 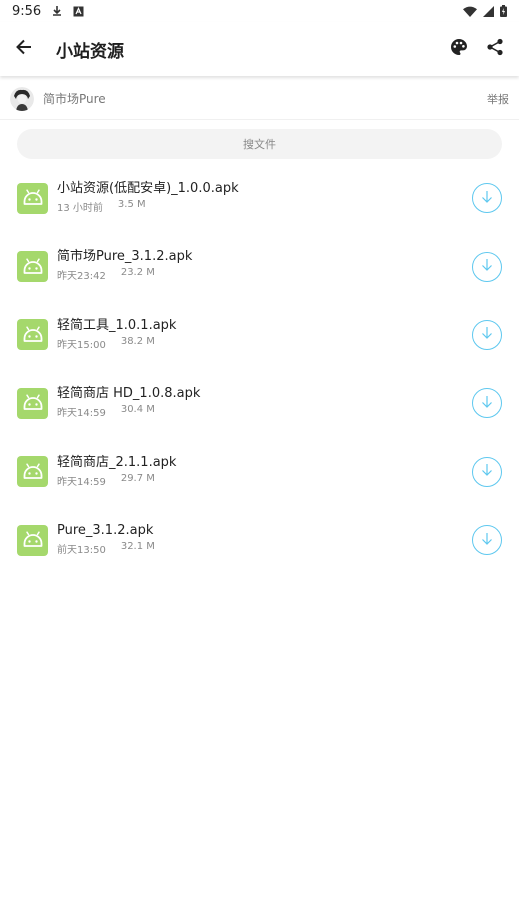 I want to click on avatar, so click(x=22, y=98).